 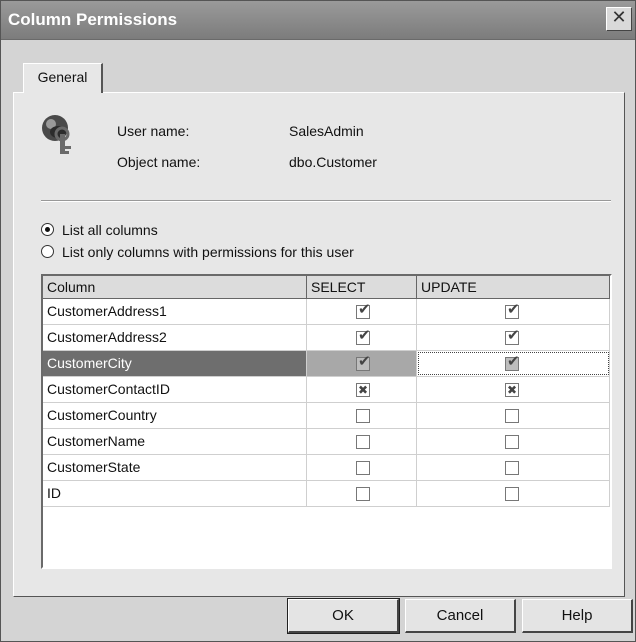 What do you see at coordinates (577, 616) in the screenshot?
I see `help-button: Help` at bounding box center [577, 616].